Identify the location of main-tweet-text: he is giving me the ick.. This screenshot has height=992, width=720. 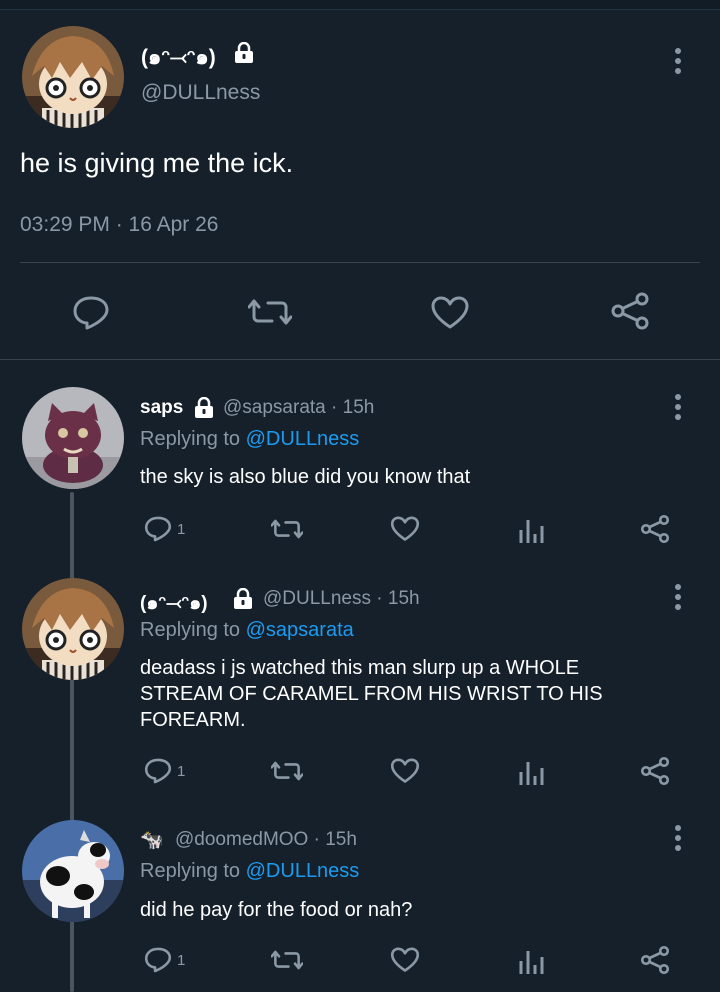
(157, 163).